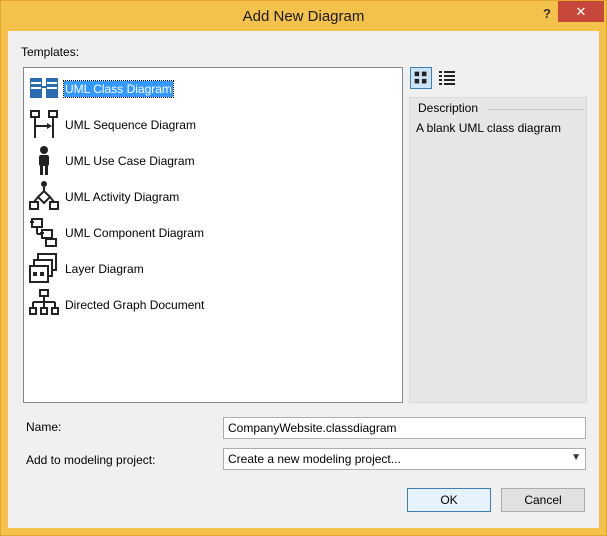  I want to click on dialog-title: Add New Diagram, so click(303, 16).